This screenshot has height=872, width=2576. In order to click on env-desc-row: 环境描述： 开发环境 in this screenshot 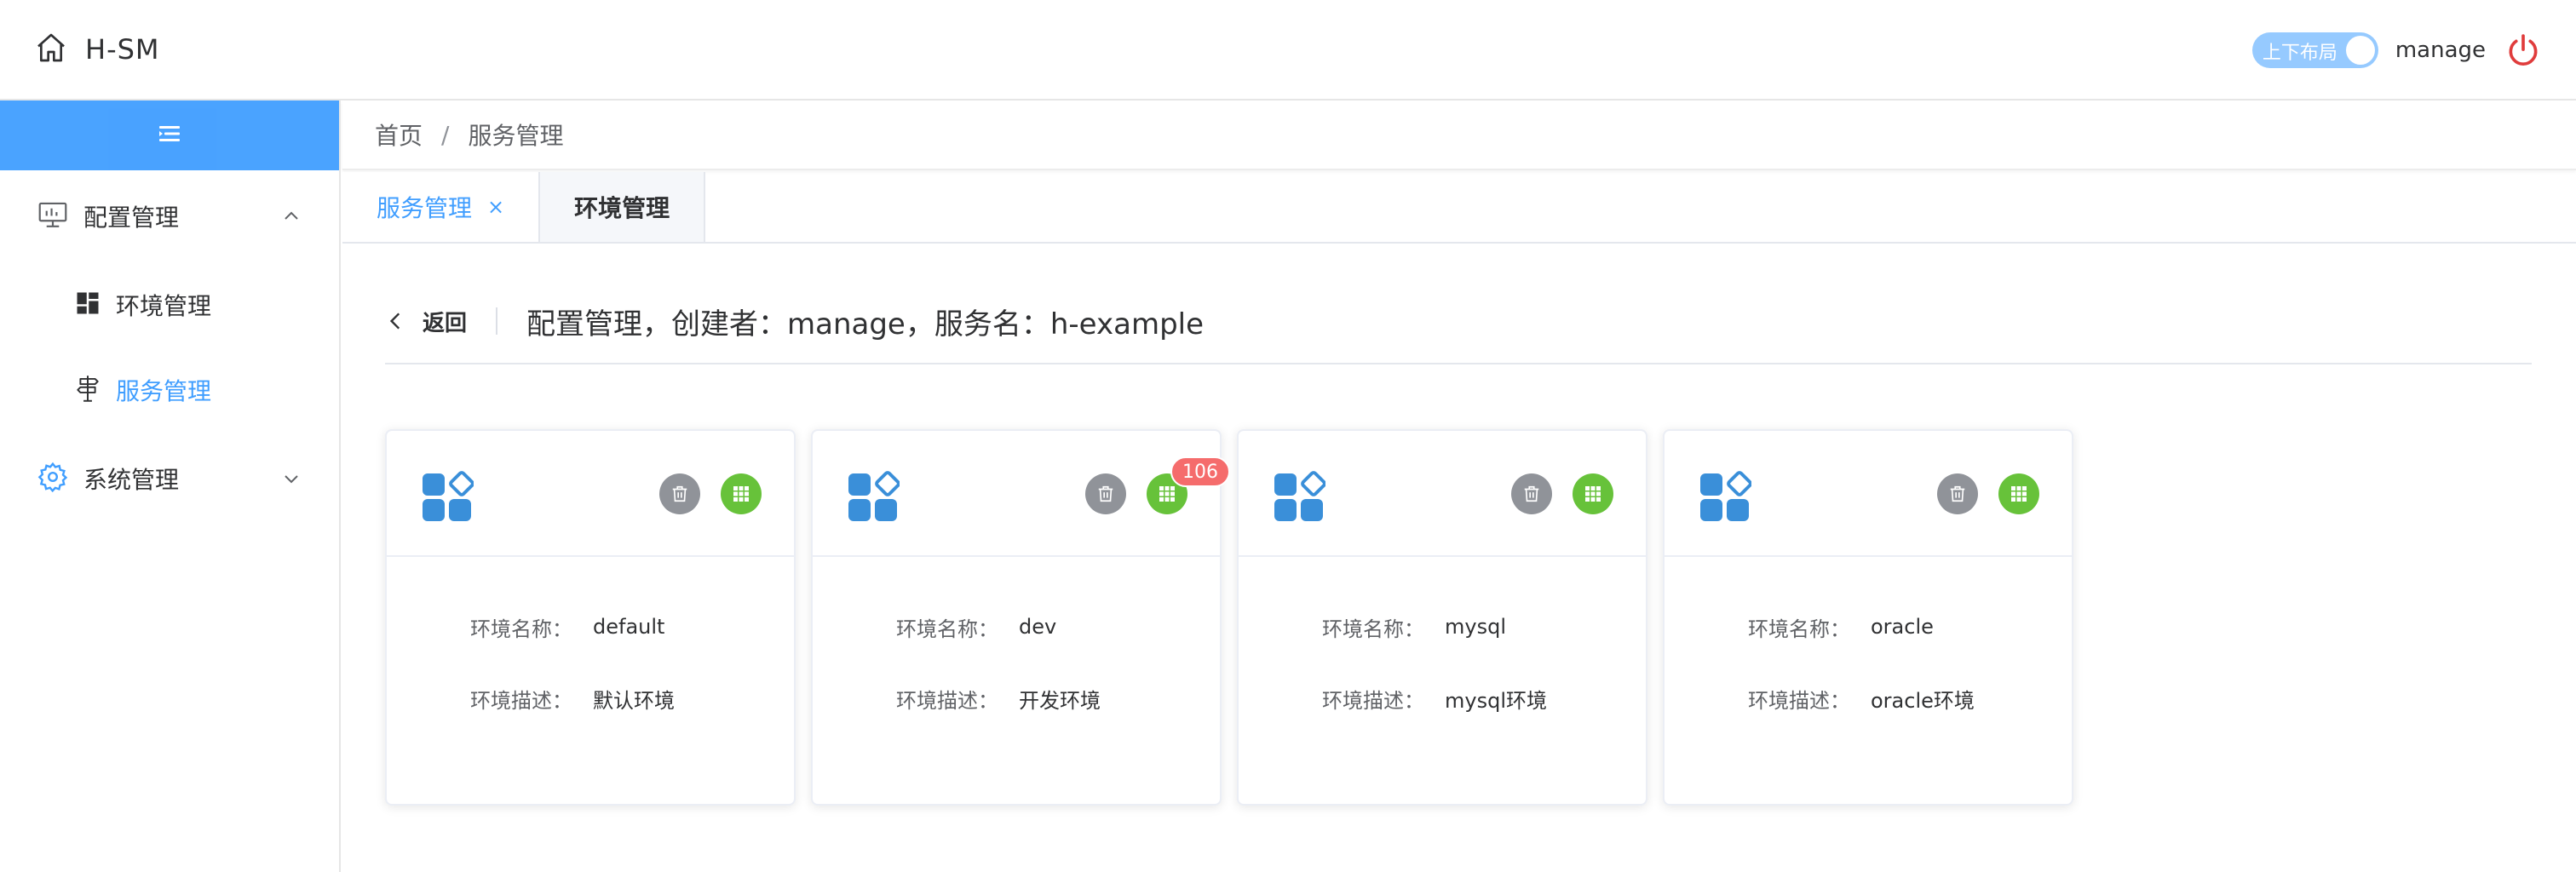, I will do `click(1017, 698)`.